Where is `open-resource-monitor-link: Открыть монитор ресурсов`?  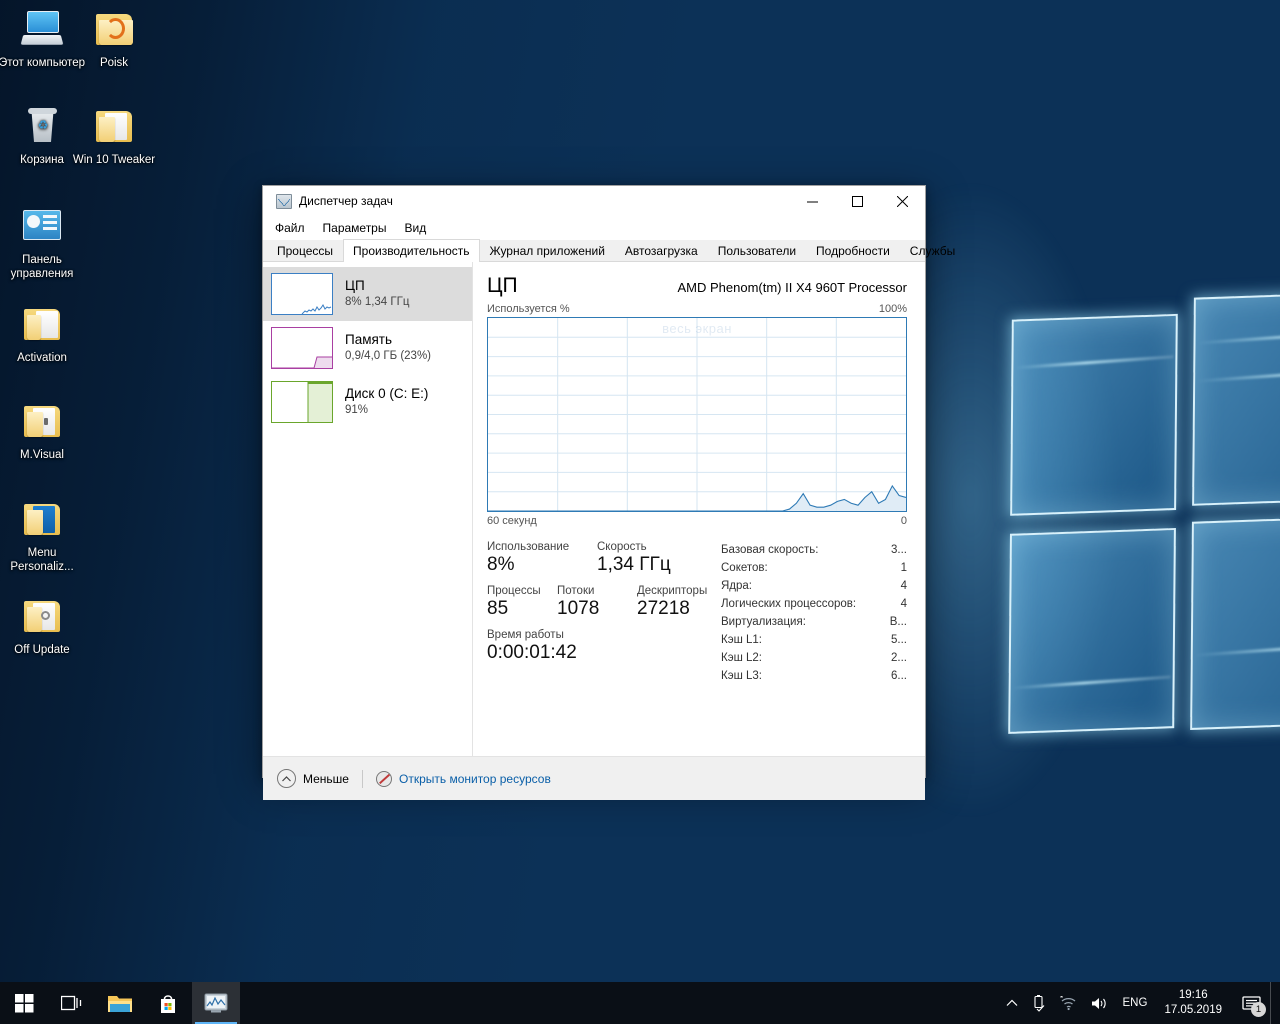 open-resource-monitor-link: Открыть монитор ресурсов is located at coordinates (463, 778).